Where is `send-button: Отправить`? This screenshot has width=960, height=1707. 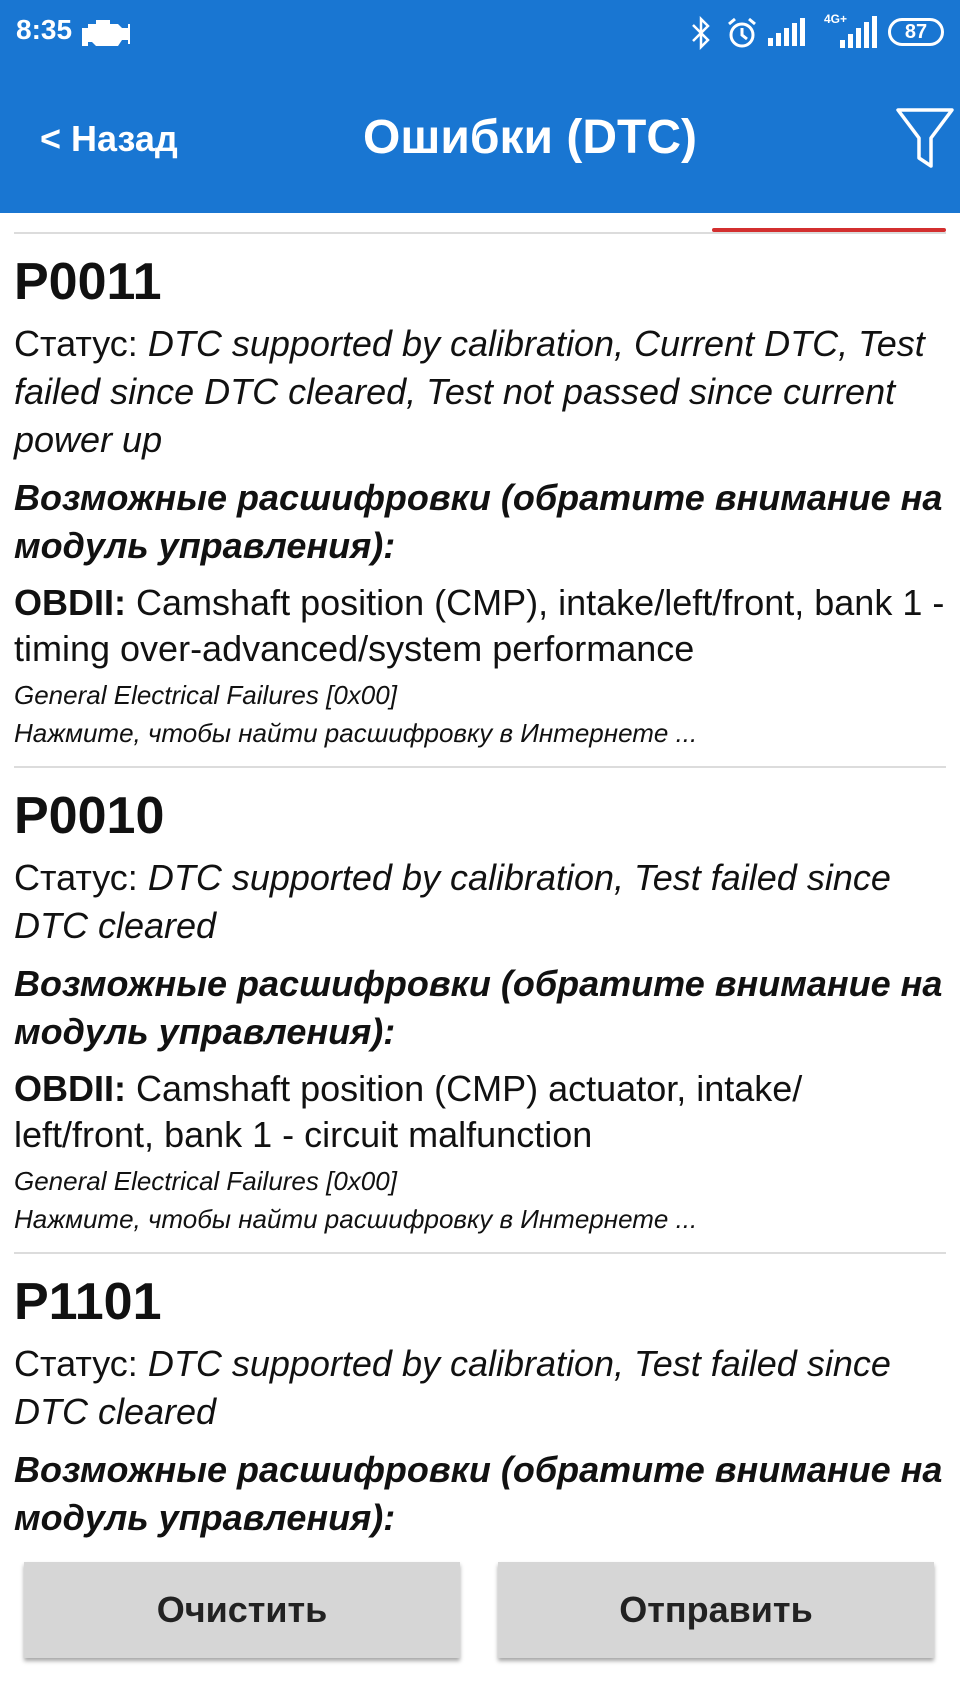
send-button: Отправить is located at coordinates (716, 1610).